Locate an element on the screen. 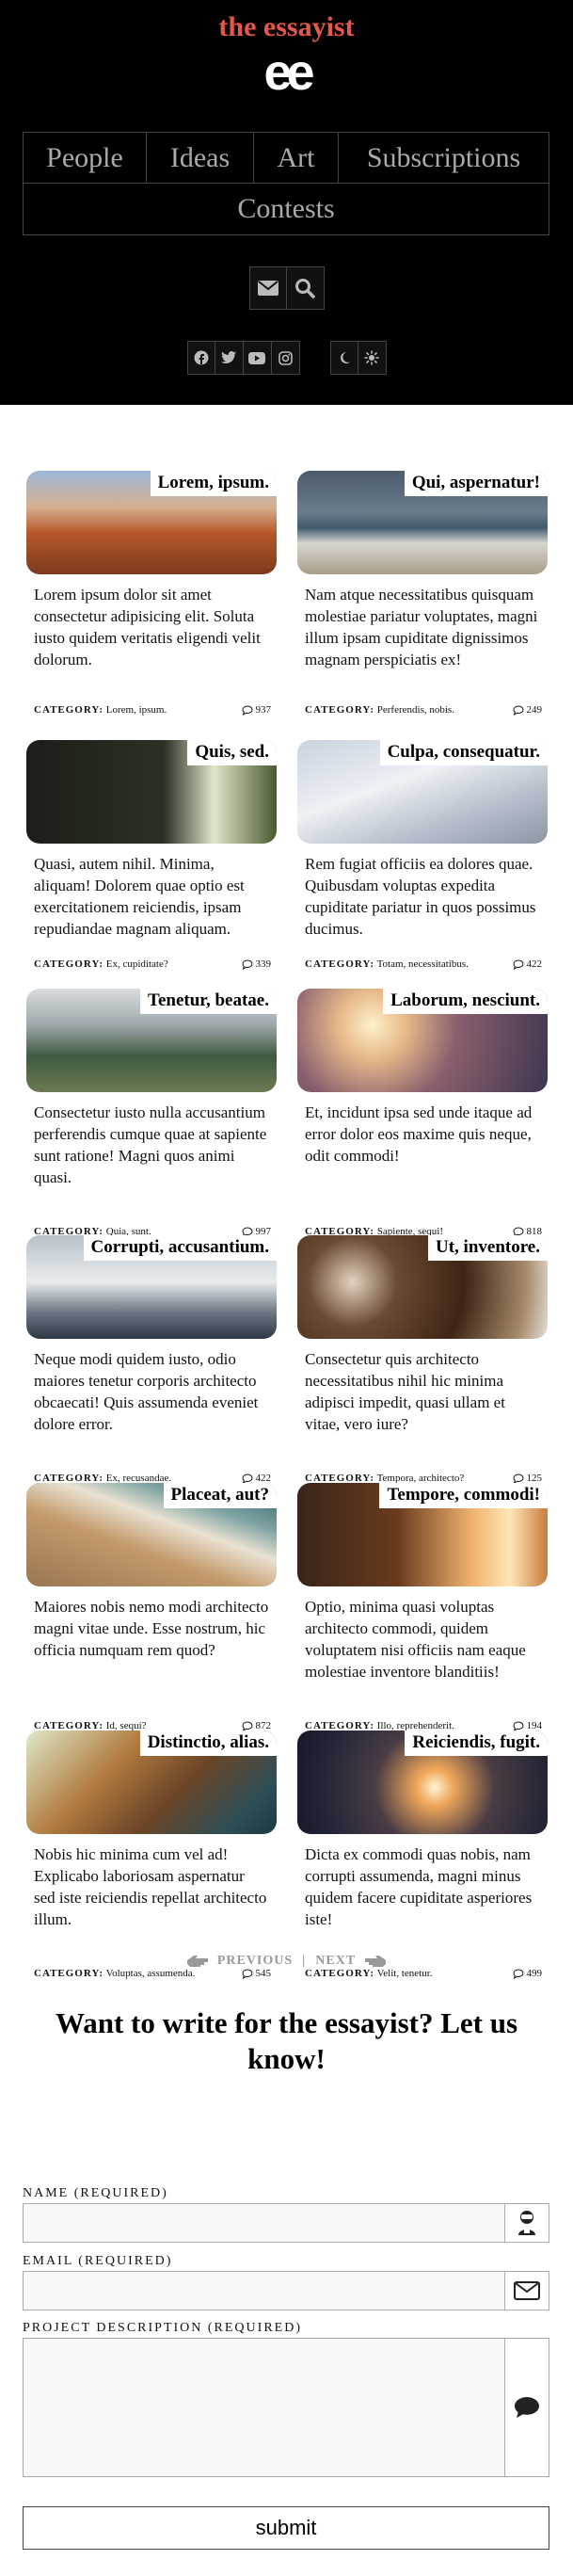 The height and width of the screenshot is (2576, 573). nav-ideas: Ideas is located at coordinates (200, 158).